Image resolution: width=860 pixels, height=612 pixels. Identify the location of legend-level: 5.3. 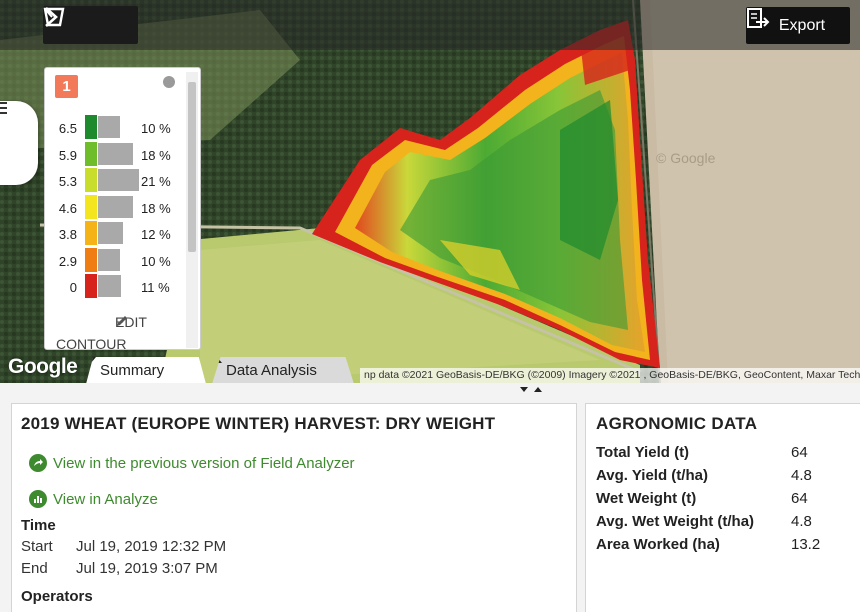
(67, 181).